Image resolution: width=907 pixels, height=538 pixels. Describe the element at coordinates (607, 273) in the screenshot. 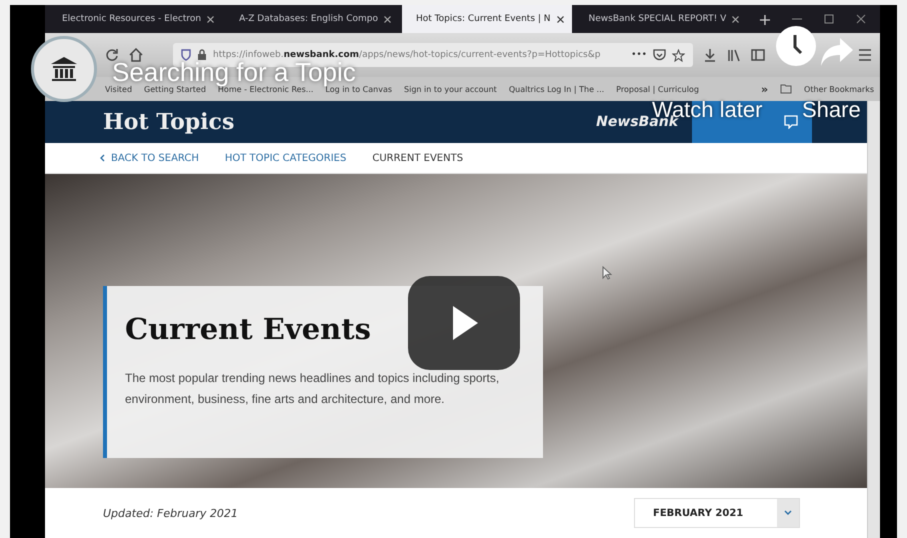

I see `mouse-cursor-icon` at that location.